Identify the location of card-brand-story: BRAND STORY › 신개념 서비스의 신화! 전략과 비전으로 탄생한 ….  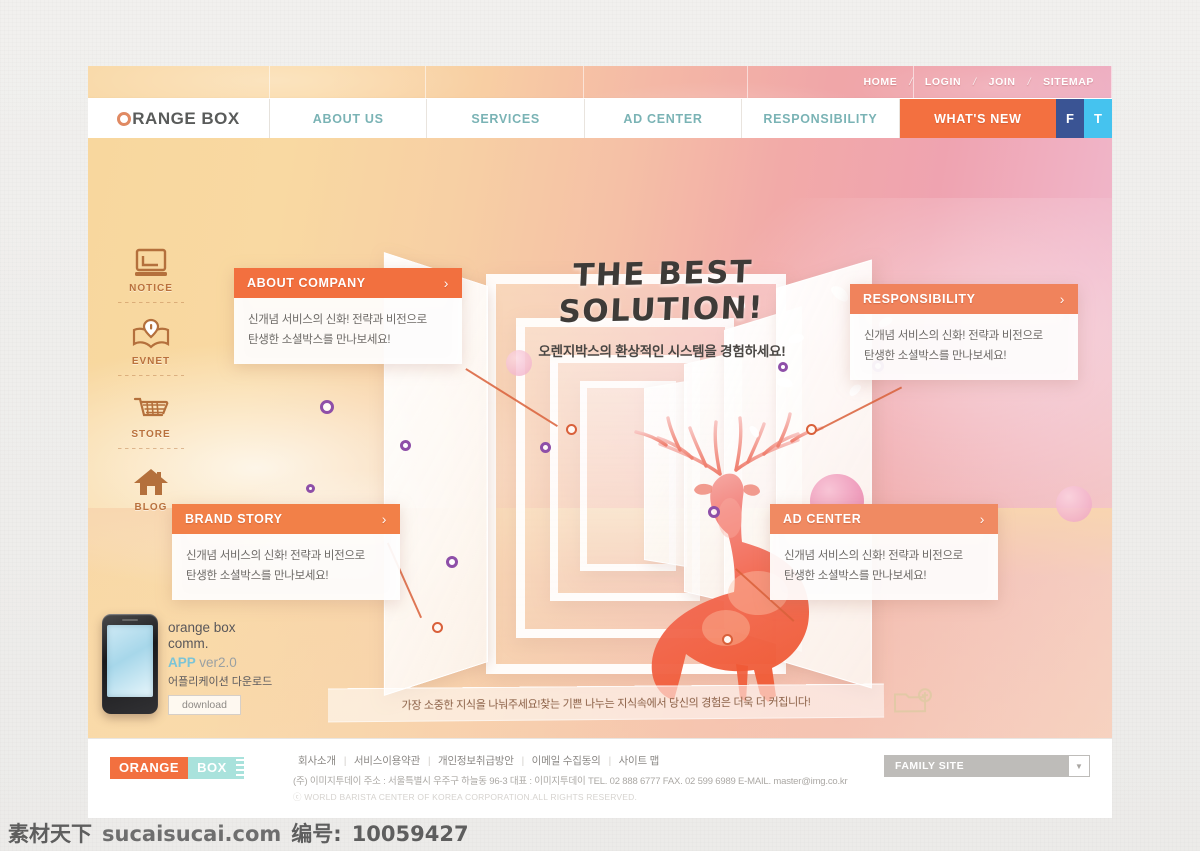
(286, 552).